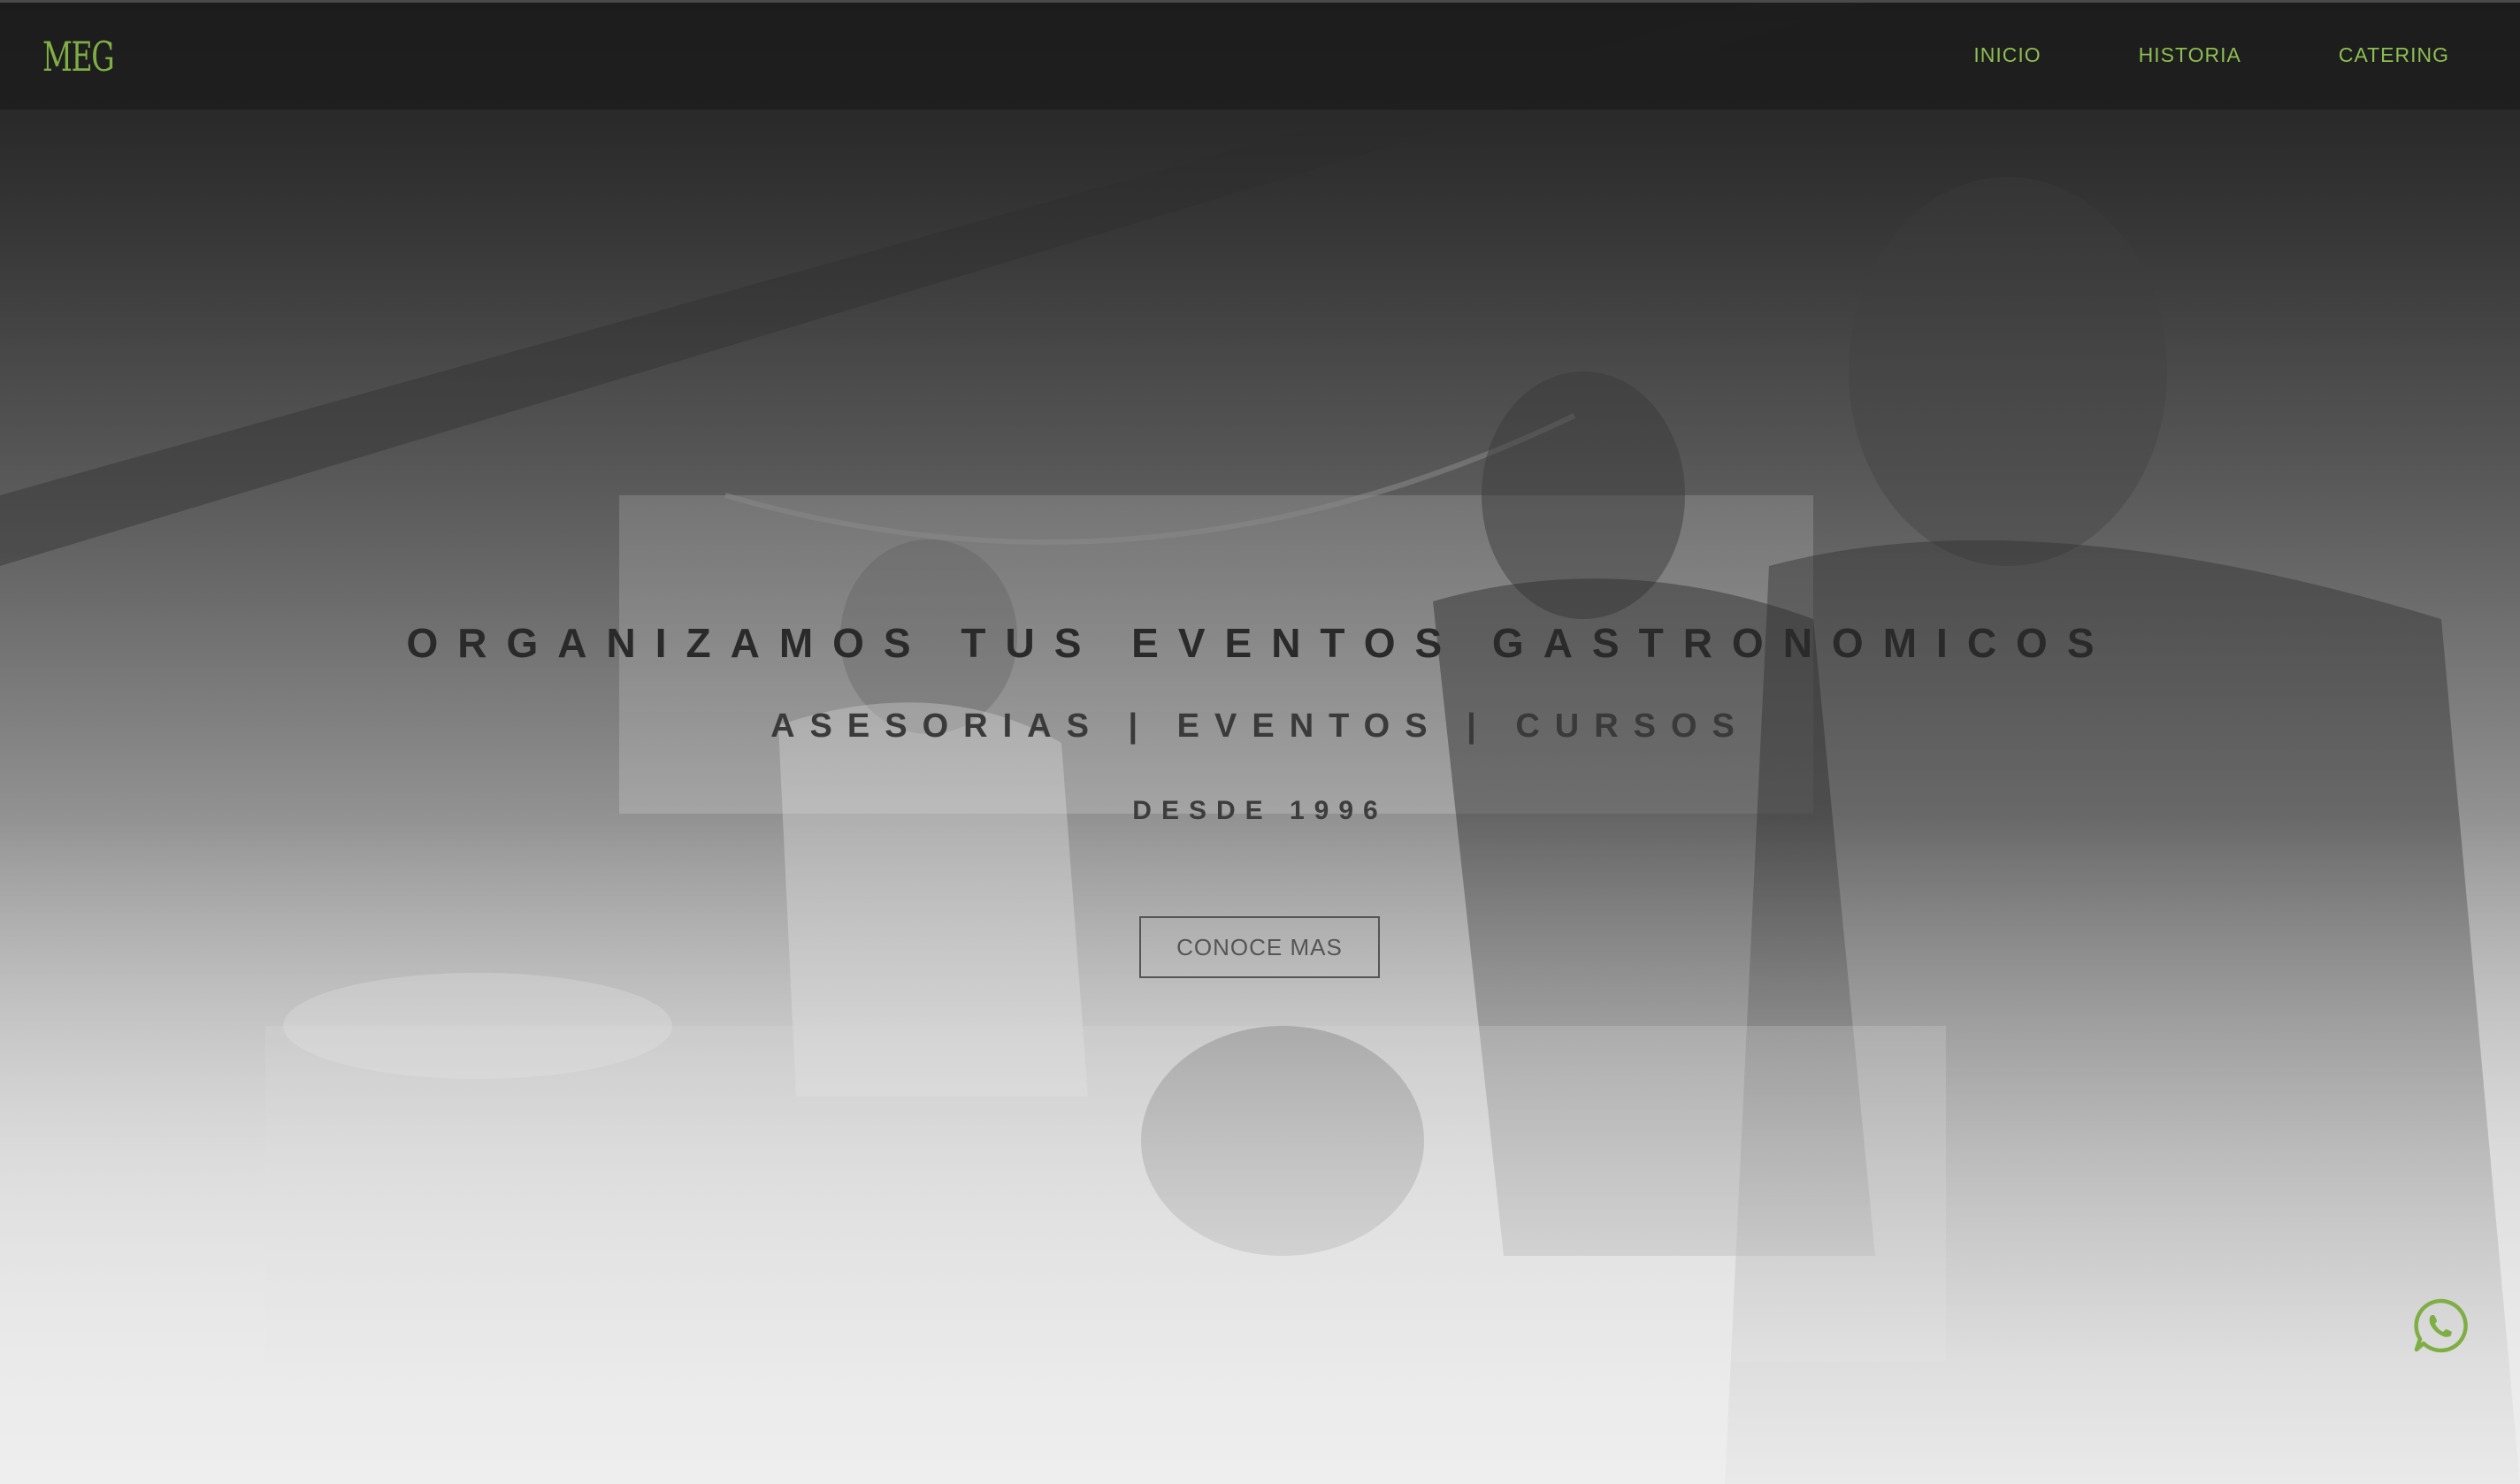 This screenshot has height=1484, width=2520. What do you see at coordinates (1260, 810) in the screenshot?
I see `hero-since-year: DESDE 1996` at bounding box center [1260, 810].